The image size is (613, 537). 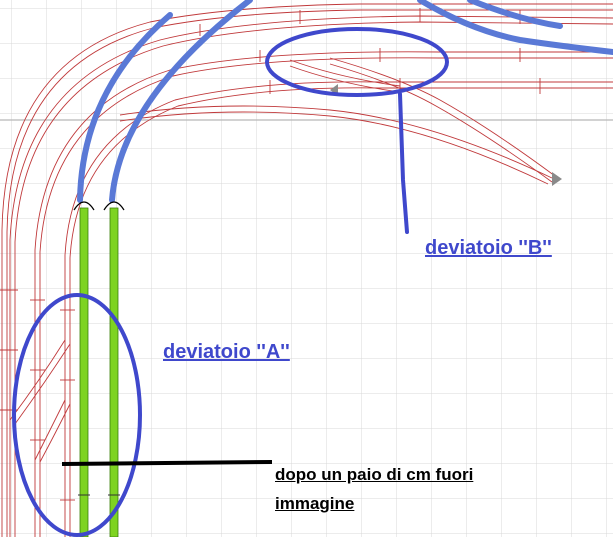 What do you see at coordinates (488, 248) in the screenshot?
I see `label-deviatoio-b: deviatoio ''B''` at bounding box center [488, 248].